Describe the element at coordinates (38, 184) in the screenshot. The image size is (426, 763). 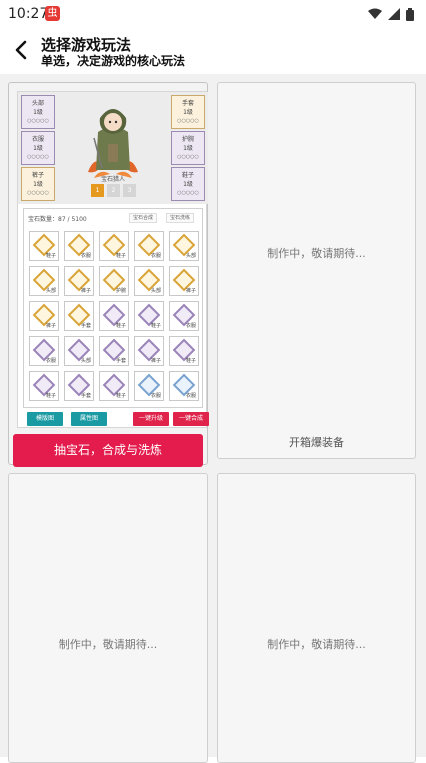
I see `slot-pants: 裤子 1级 ○○○○○` at that location.